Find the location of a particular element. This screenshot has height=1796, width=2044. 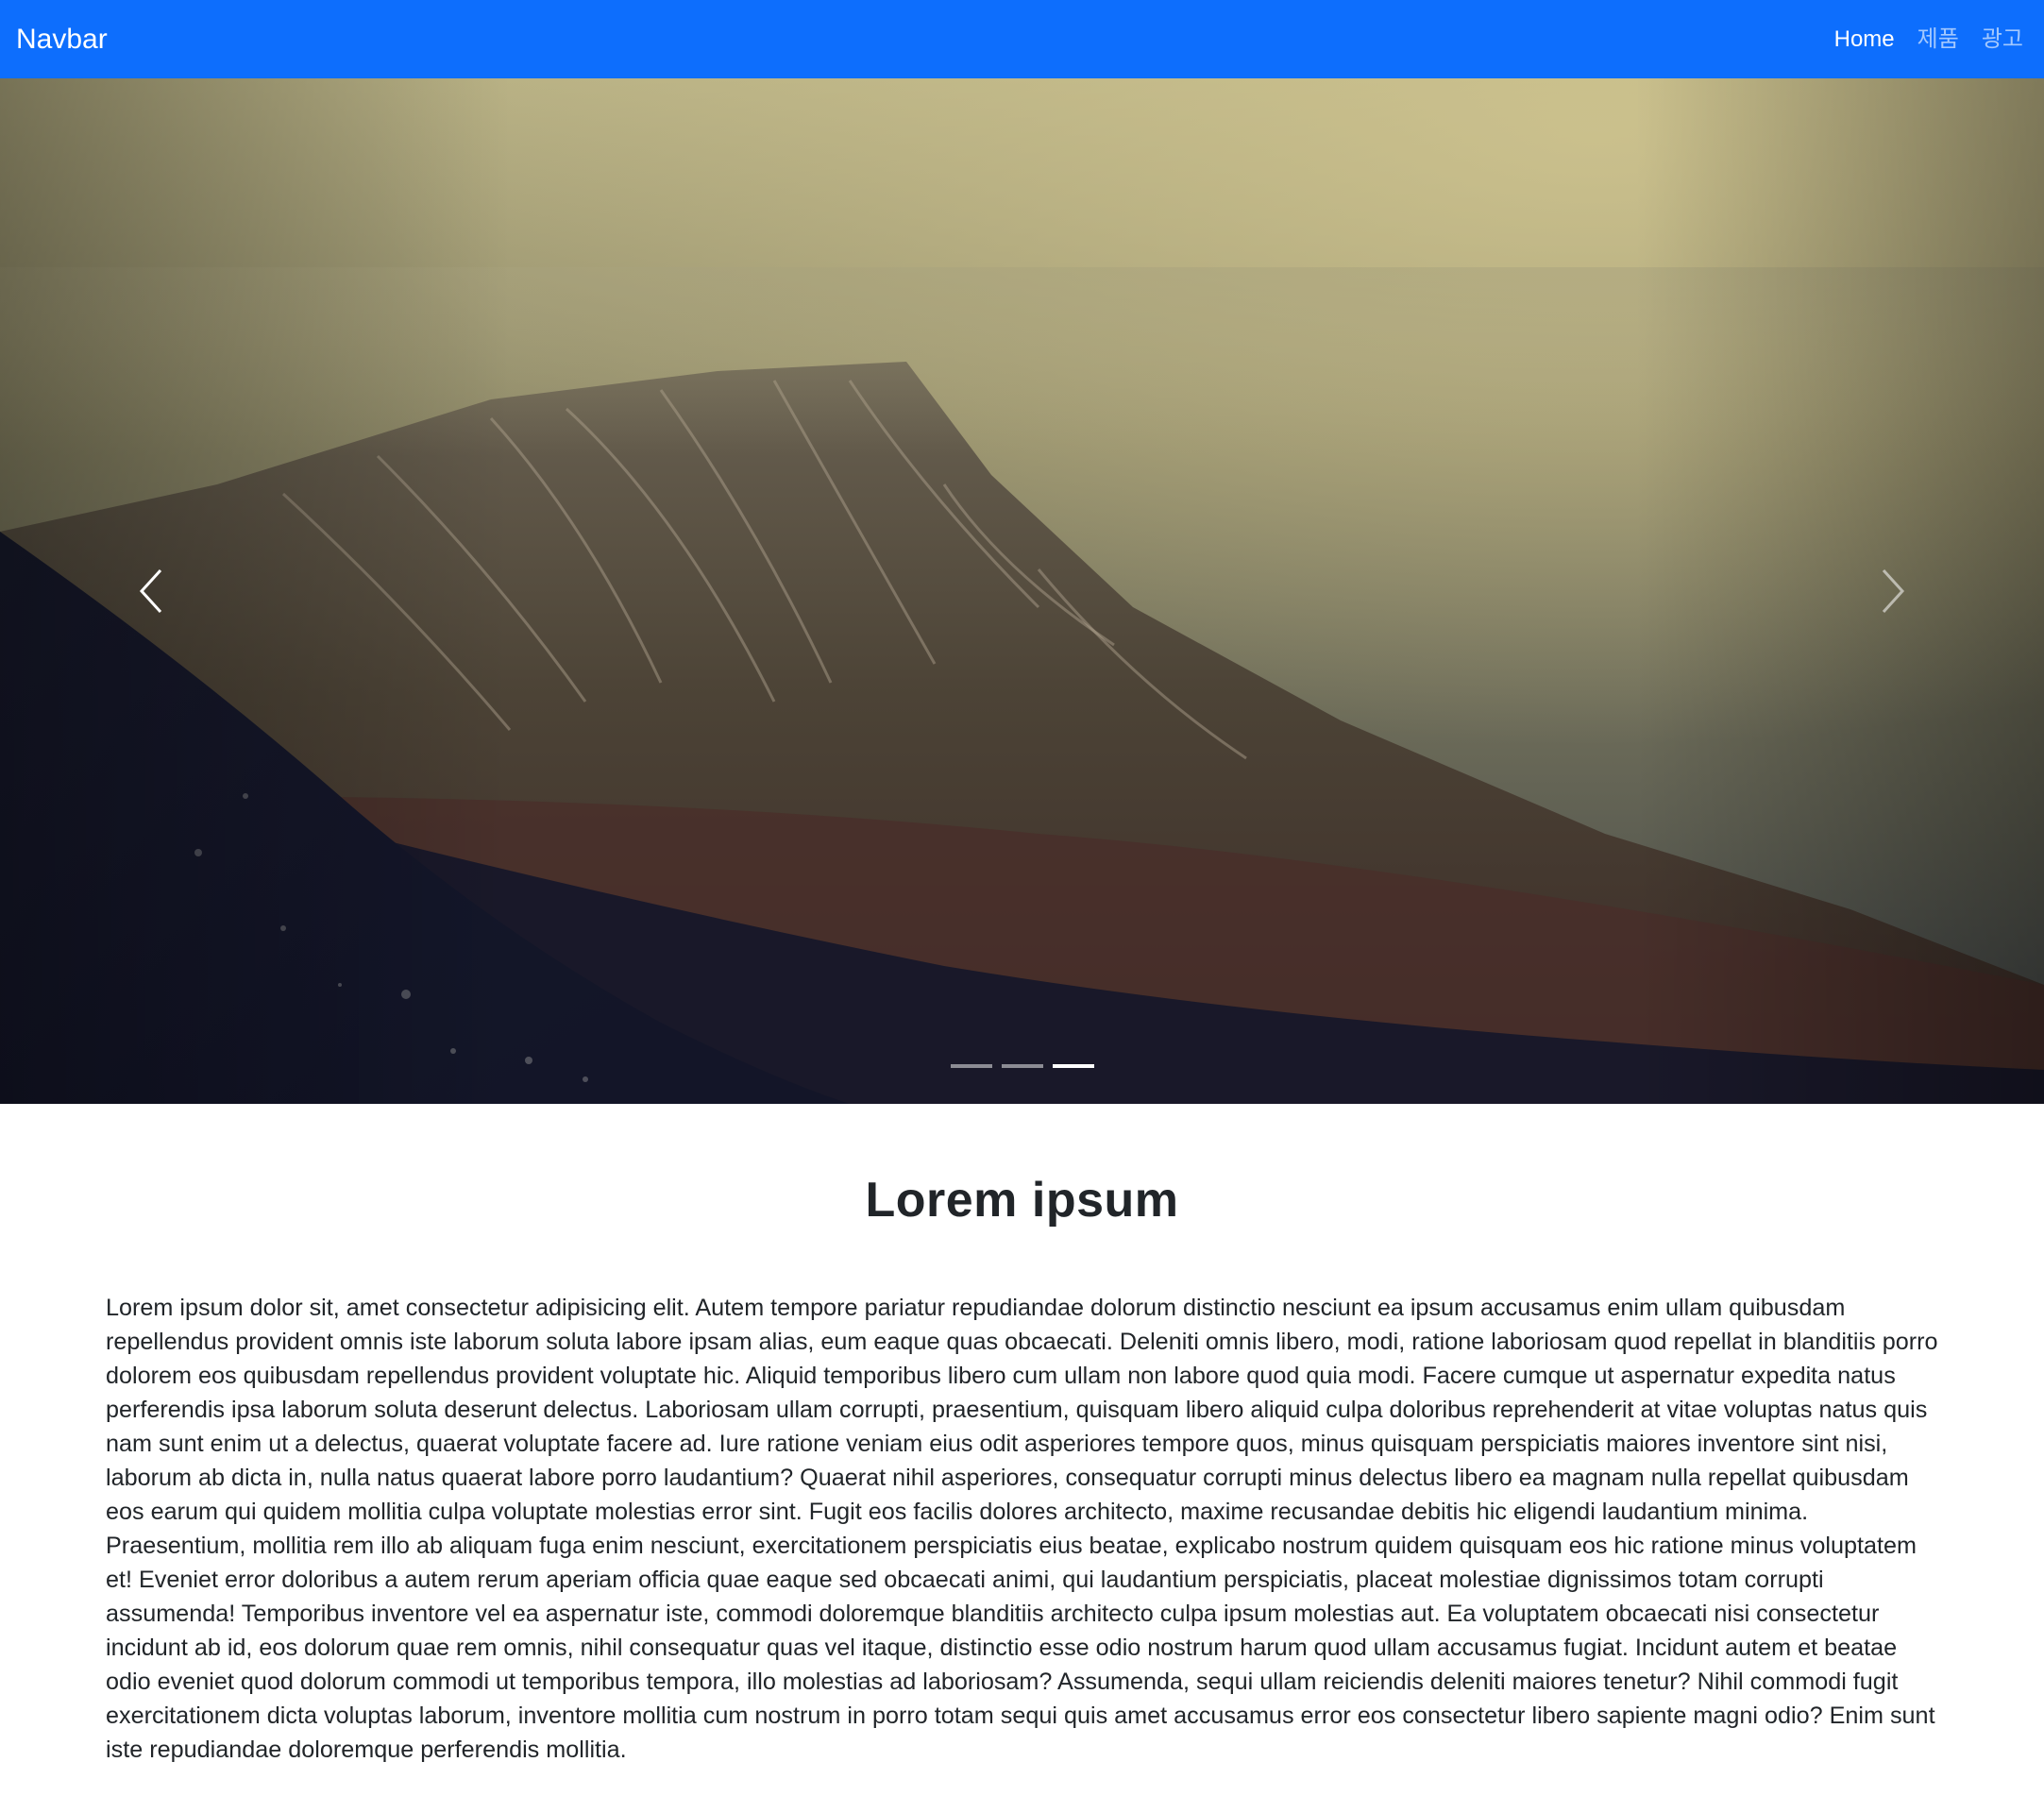

carousel-next-button is located at coordinates (1893, 591).